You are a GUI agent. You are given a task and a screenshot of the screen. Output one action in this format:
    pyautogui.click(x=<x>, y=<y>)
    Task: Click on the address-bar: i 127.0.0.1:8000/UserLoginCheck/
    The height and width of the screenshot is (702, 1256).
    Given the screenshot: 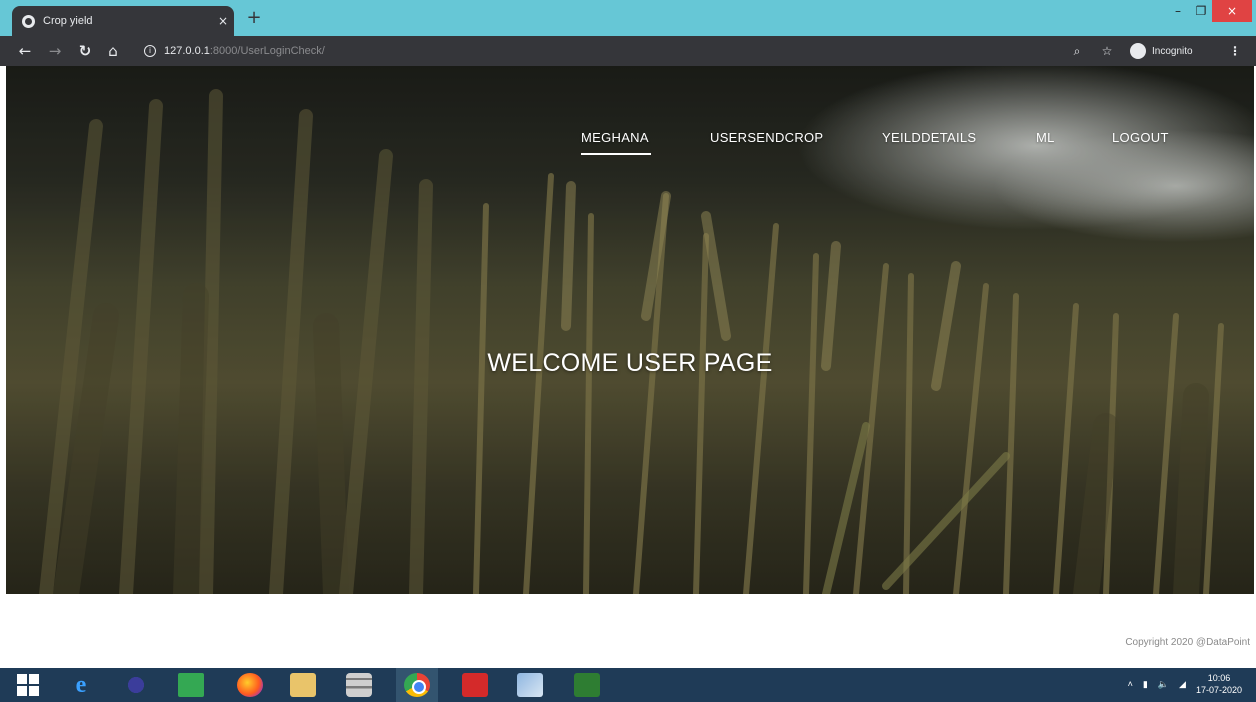 What is the action you would take?
    pyautogui.click(x=602, y=51)
    